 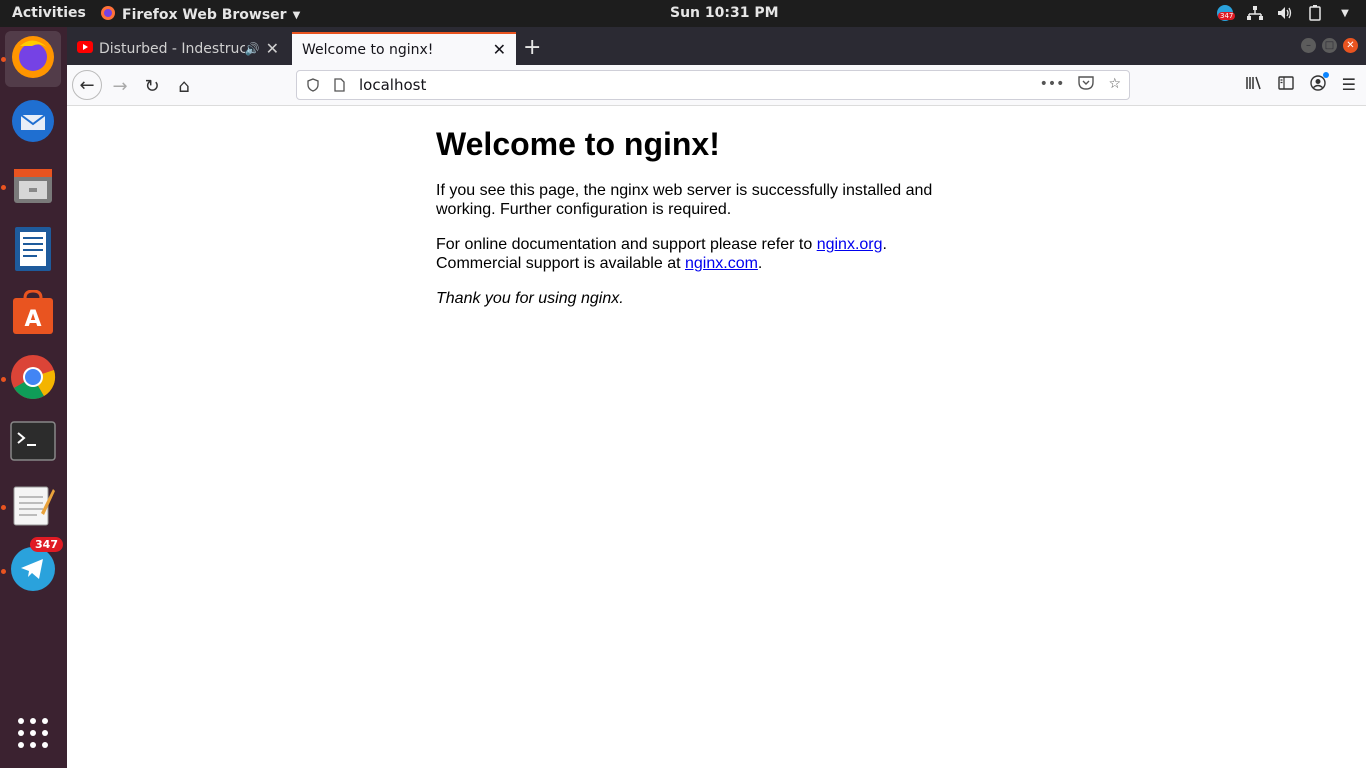 What do you see at coordinates (46, 544) in the screenshot?
I see `unread-badge: 347` at bounding box center [46, 544].